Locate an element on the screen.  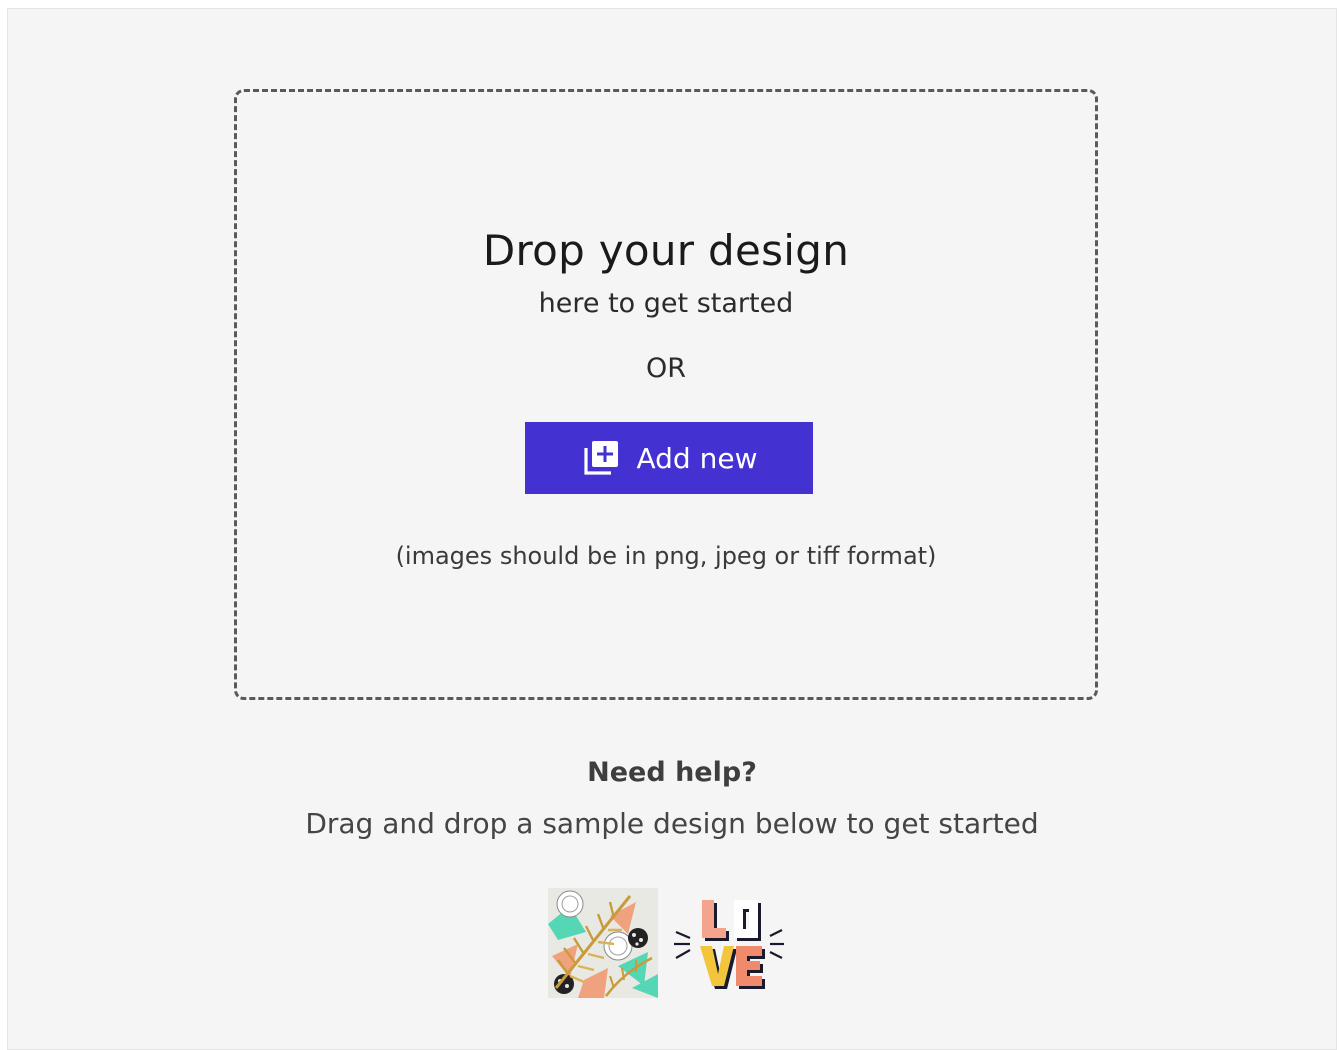
tropical-pattern-thumbnail-icon is located at coordinates (603, 943).